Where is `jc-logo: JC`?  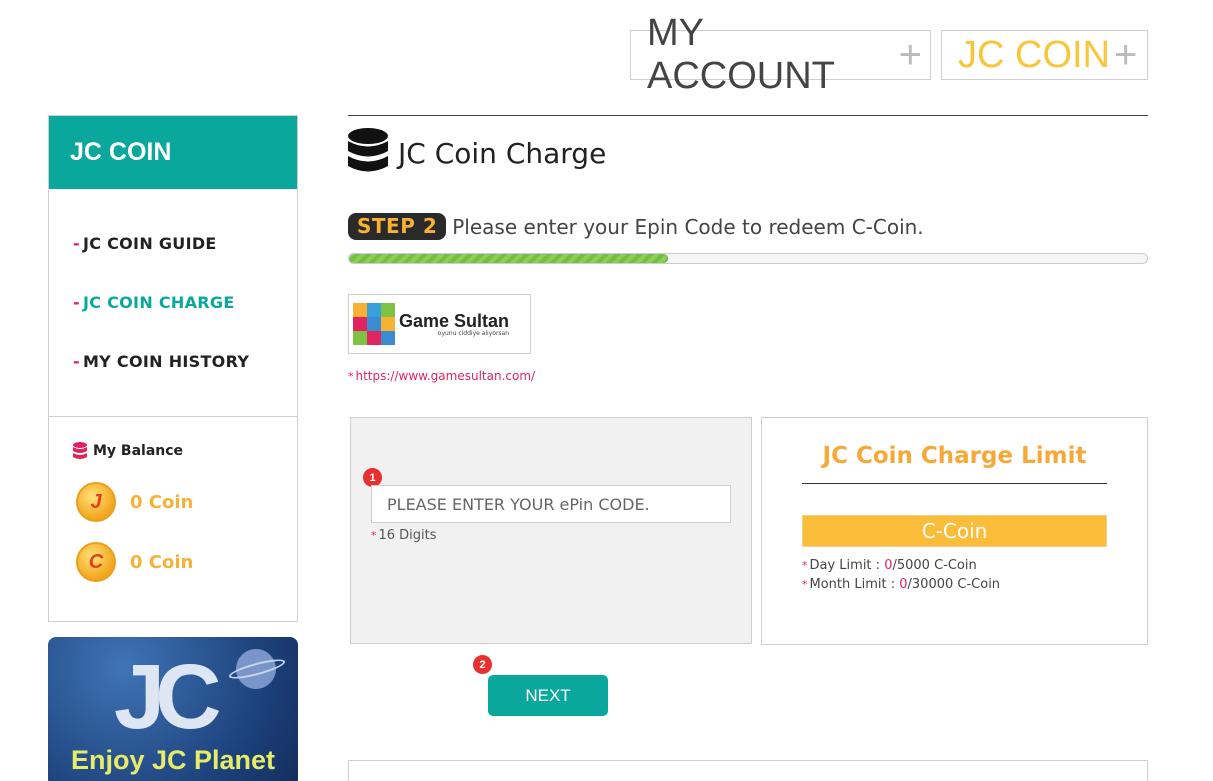 jc-logo: JC is located at coordinates (168, 697).